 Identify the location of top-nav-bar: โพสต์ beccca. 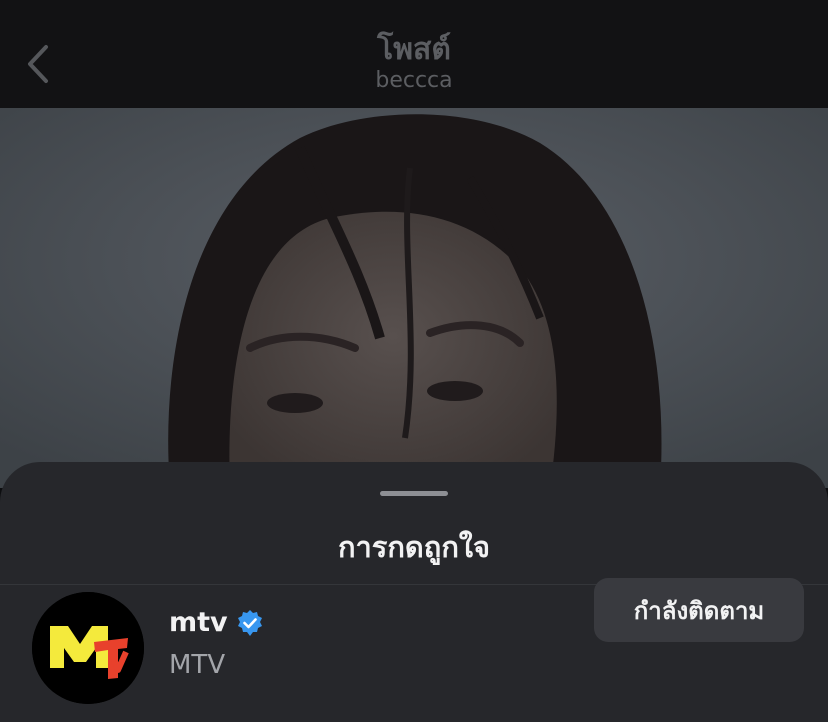
(414, 54).